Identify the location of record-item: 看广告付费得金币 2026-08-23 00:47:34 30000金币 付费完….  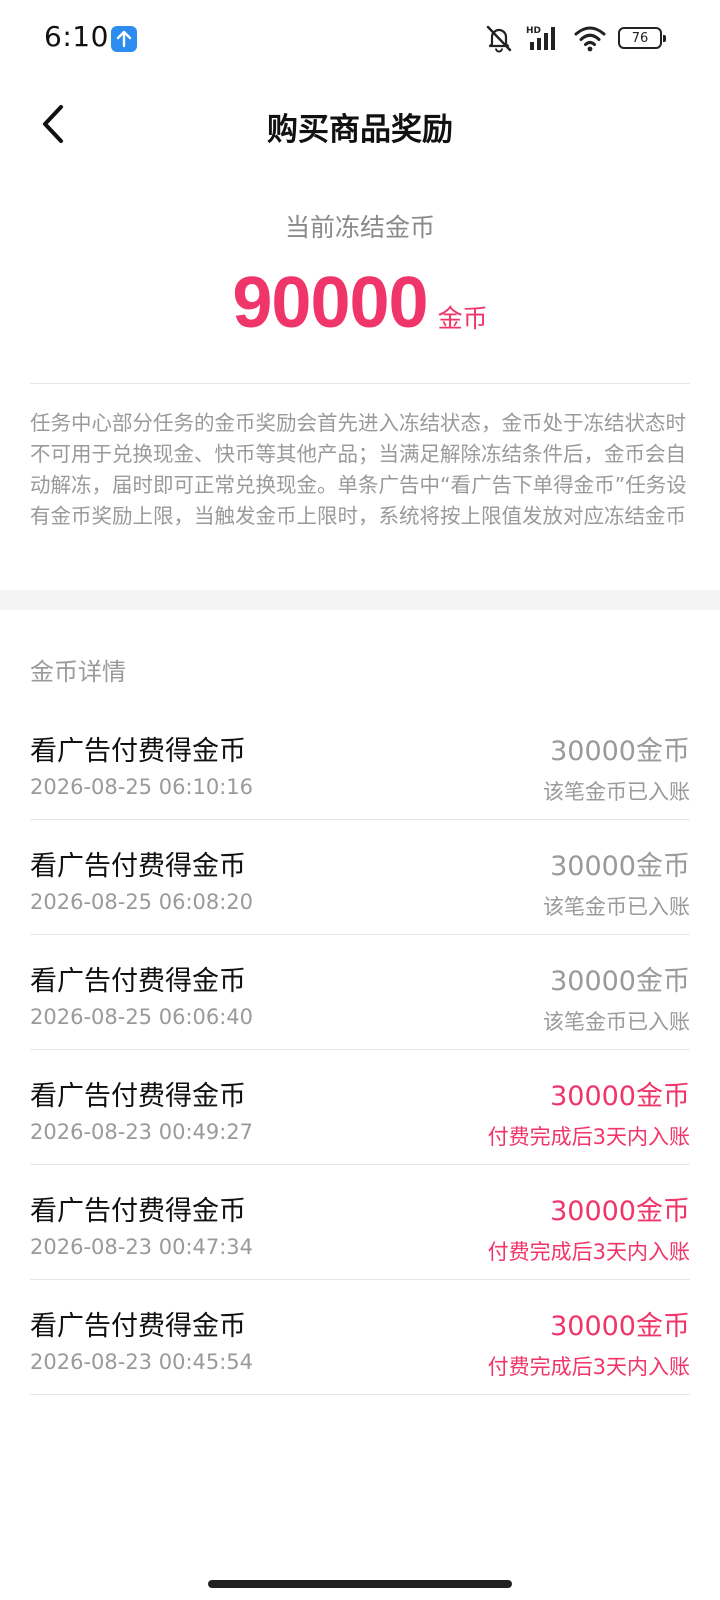
(360, 1222).